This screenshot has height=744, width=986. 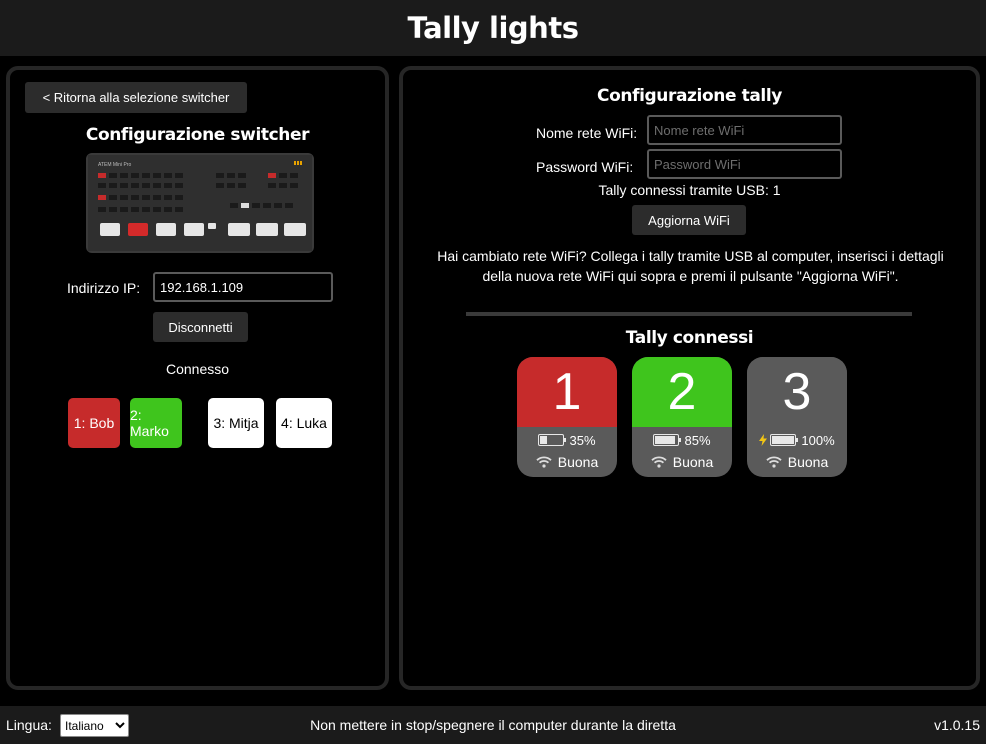 I want to click on switcher-device-image: ATEM Mini Pro, so click(x=200, y=203).